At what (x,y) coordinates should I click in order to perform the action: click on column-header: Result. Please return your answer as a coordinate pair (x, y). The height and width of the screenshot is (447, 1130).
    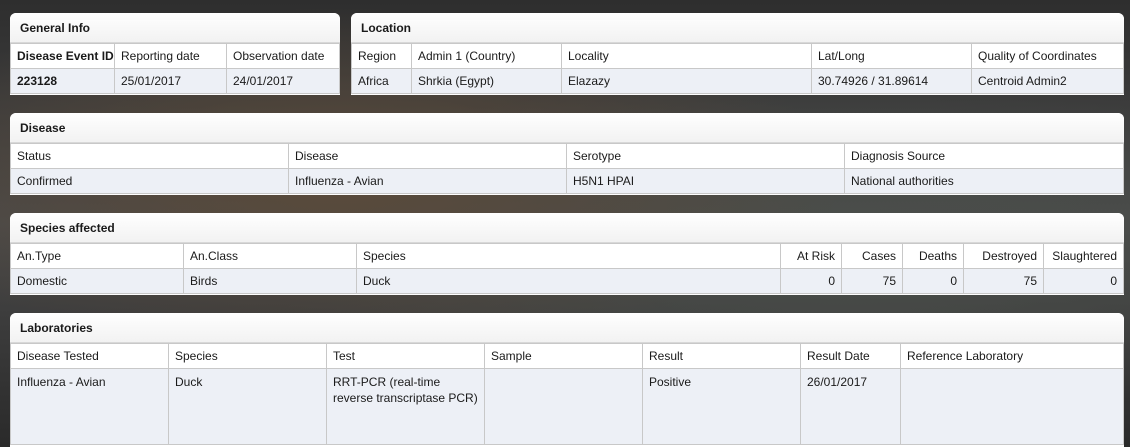
    Looking at the image, I should click on (721, 356).